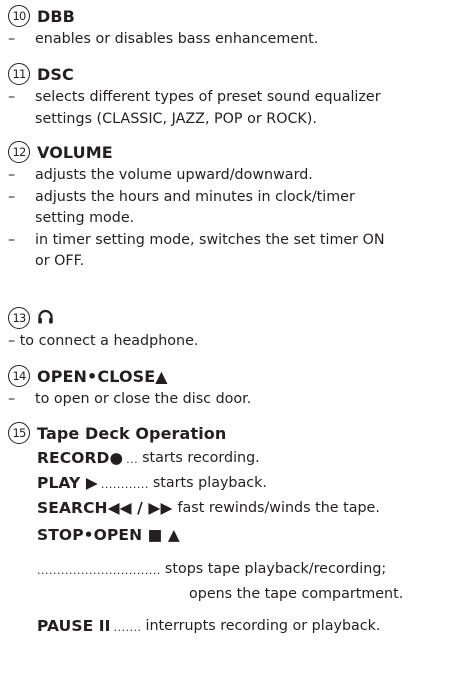 The image size is (454, 693). I want to click on section-title: Tape Deck Operation, so click(132, 433).